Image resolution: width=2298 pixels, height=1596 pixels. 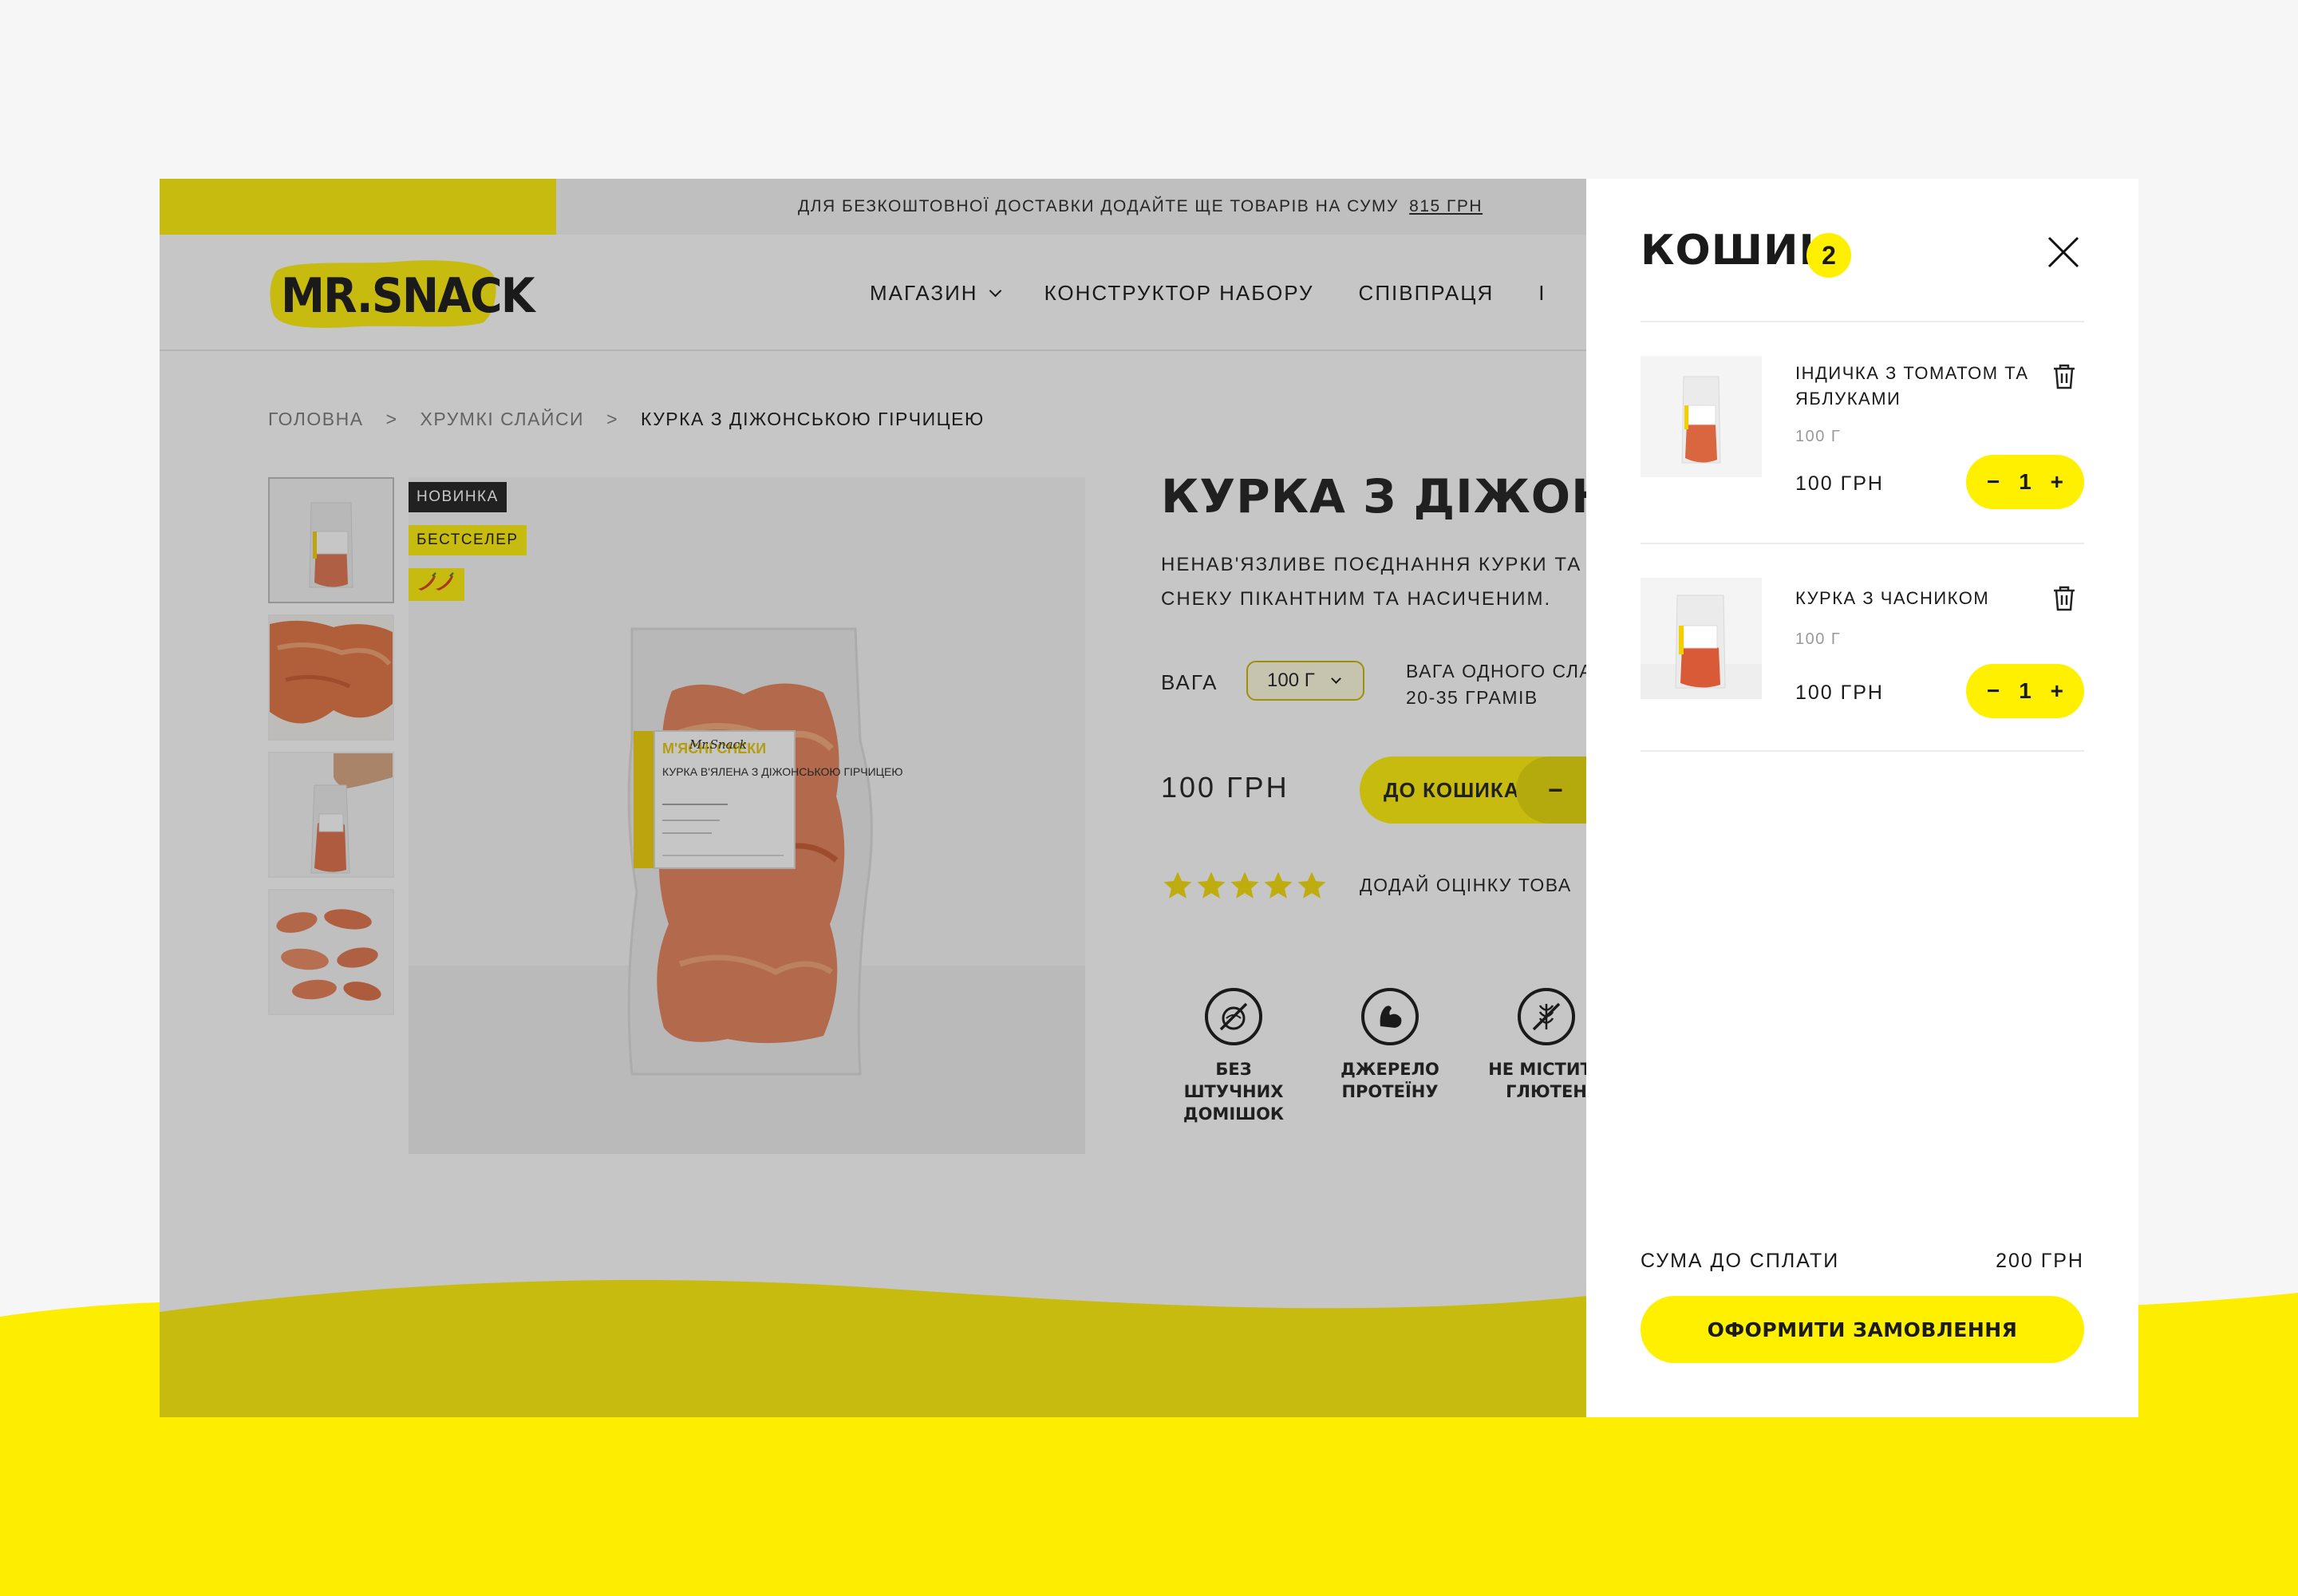 I want to click on cart-item-name: КУРКА З ЧАСНИКОМ, so click(x=1893, y=598).